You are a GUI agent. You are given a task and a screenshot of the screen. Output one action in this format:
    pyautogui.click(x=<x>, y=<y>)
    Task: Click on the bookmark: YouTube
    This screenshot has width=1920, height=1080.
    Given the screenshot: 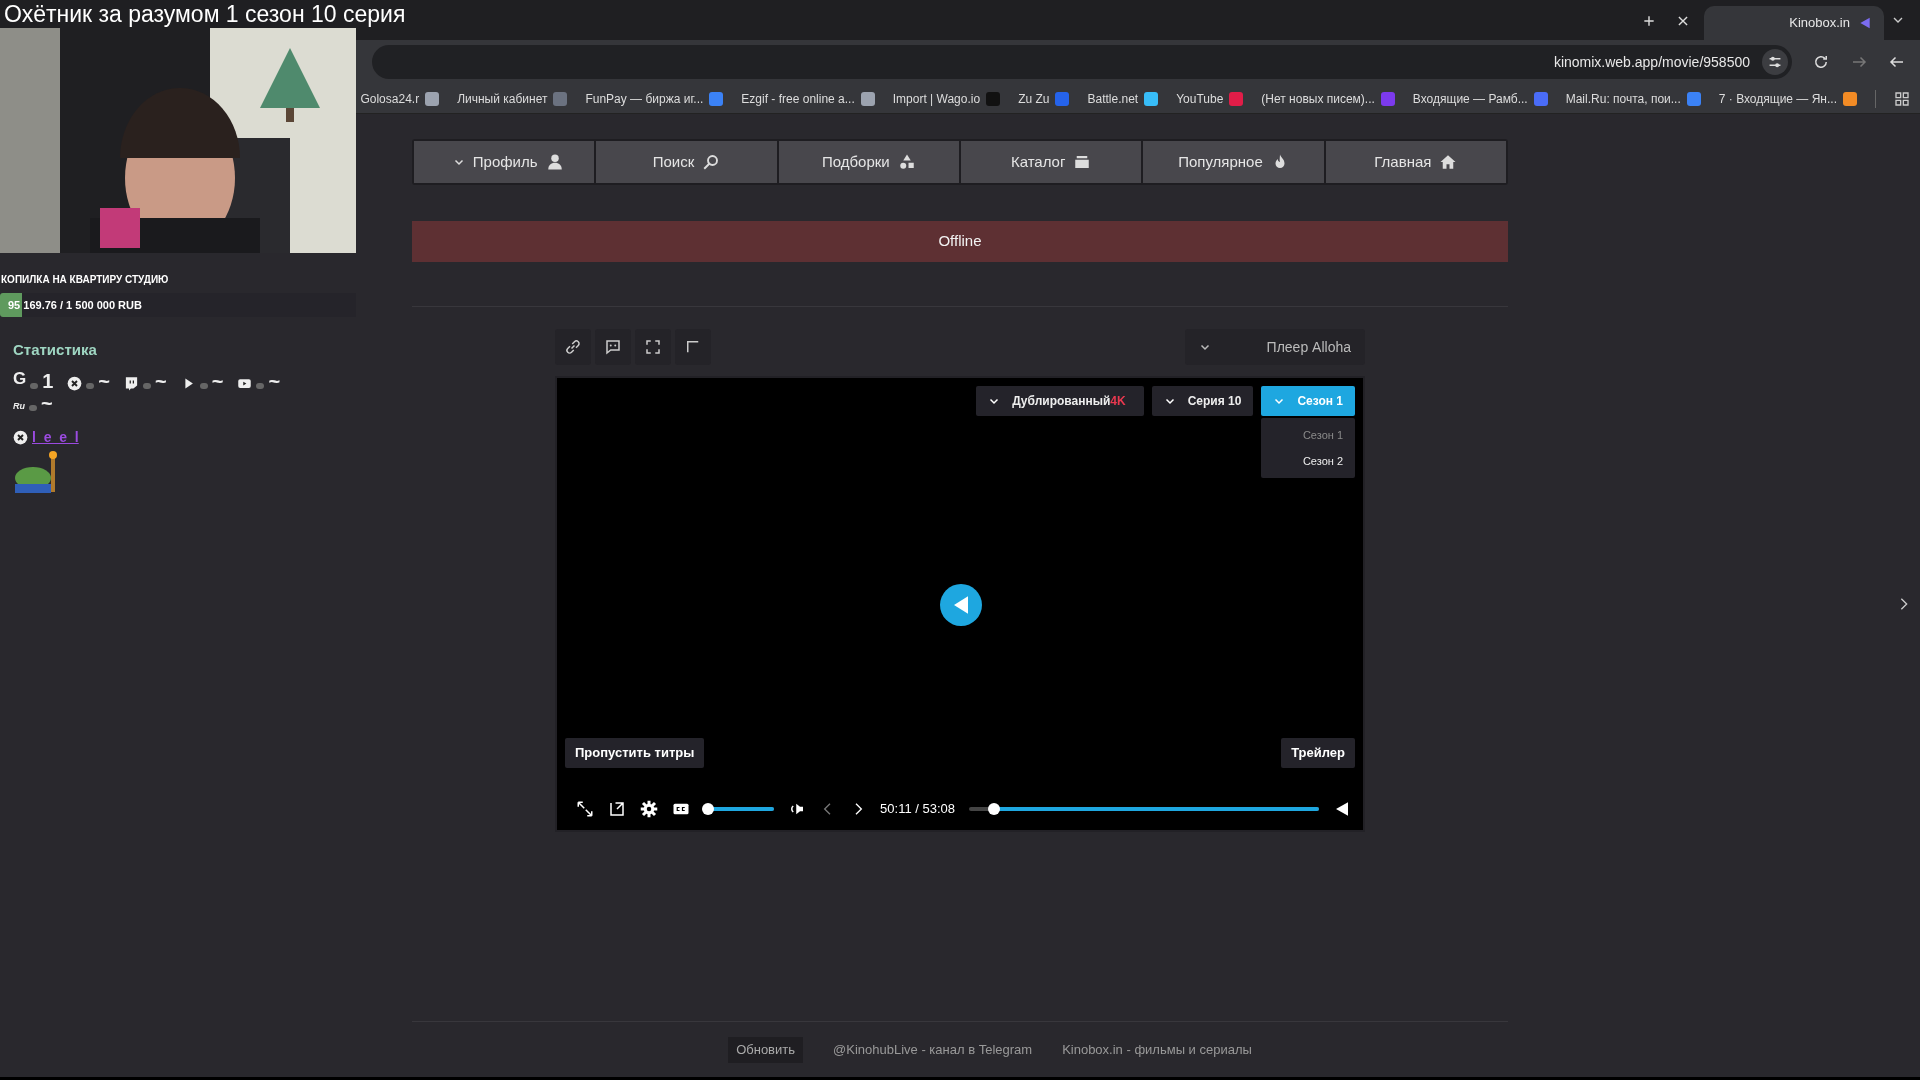 What is the action you would take?
    pyautogui.click(x=1210, y=98)
    